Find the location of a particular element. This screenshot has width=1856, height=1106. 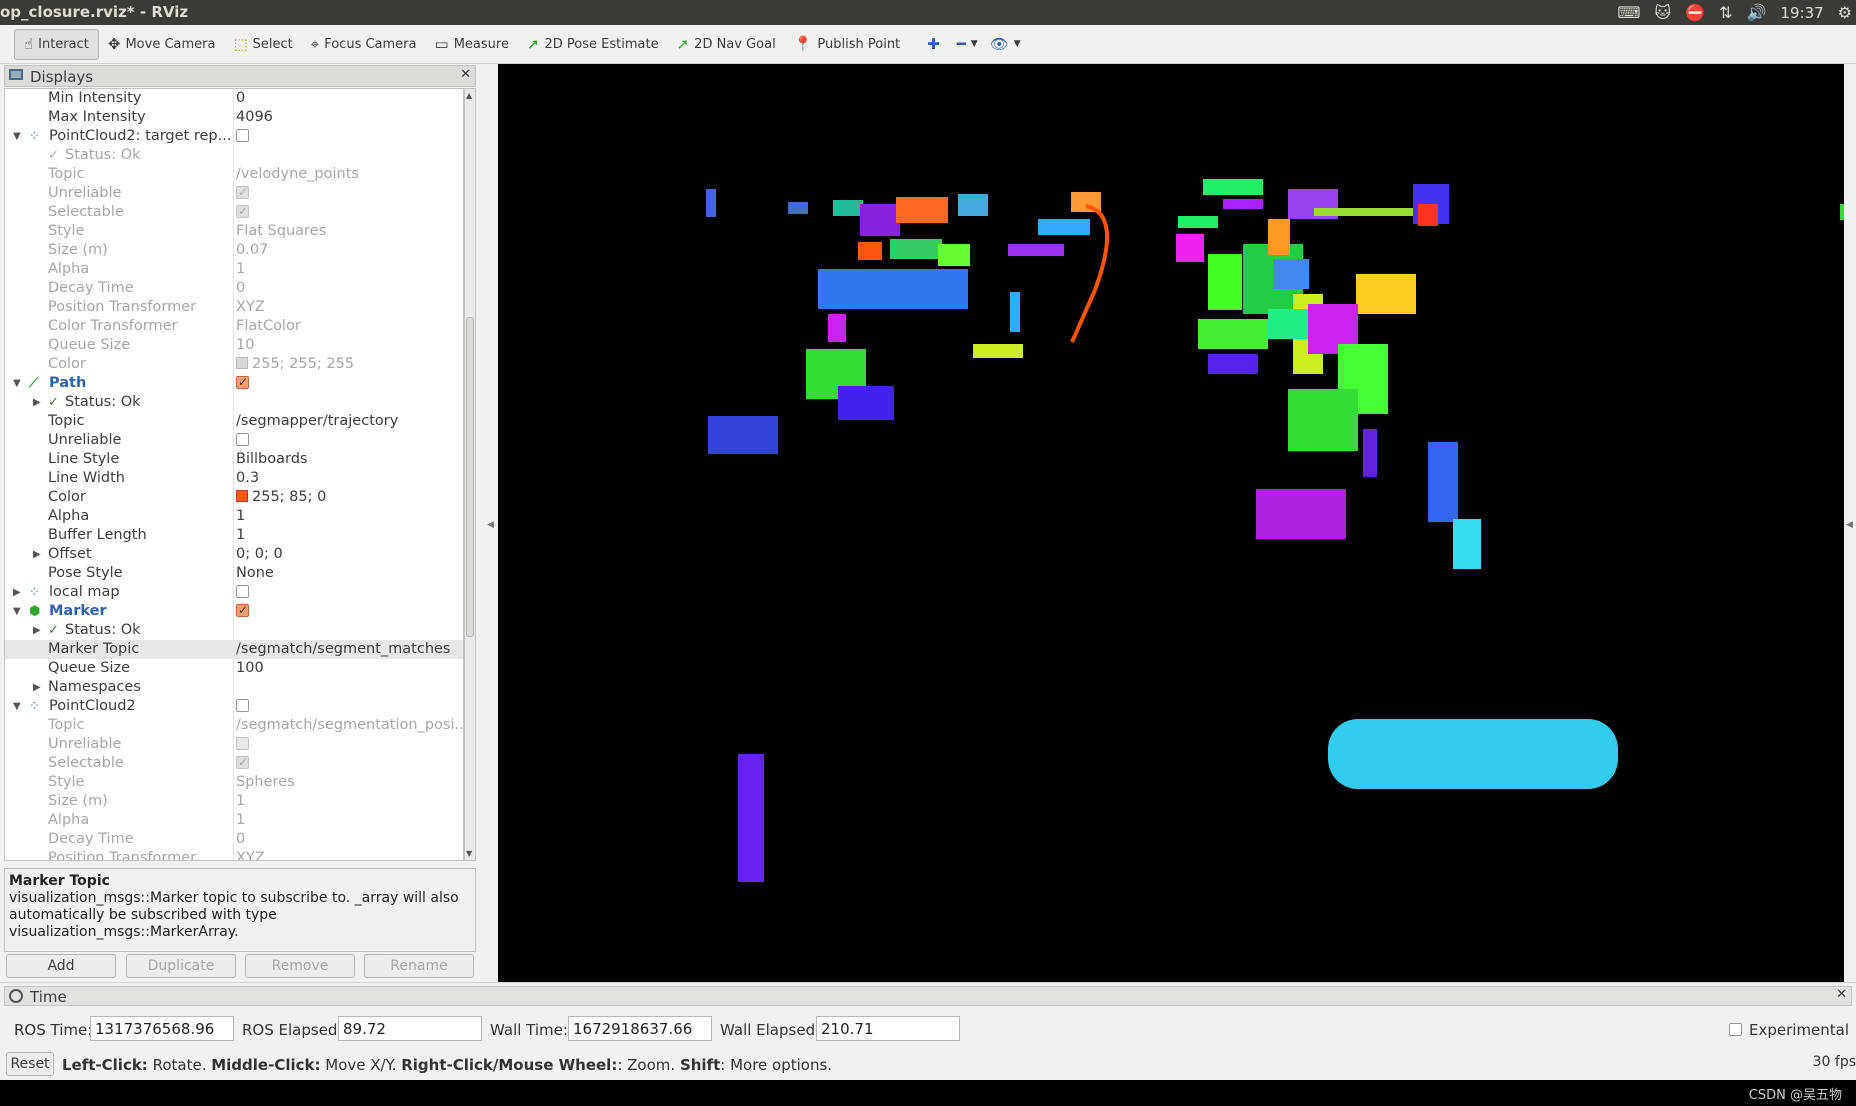

property-value: 0.07 is located at coordinates (252, 250).